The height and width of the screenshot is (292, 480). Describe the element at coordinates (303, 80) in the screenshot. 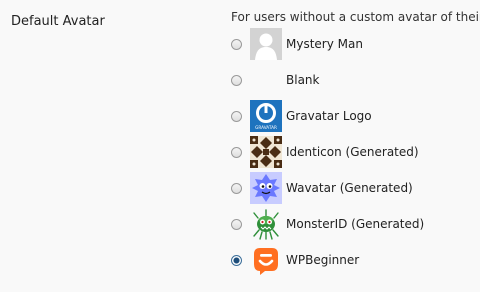

I see `blank-label: Blank` at that location.